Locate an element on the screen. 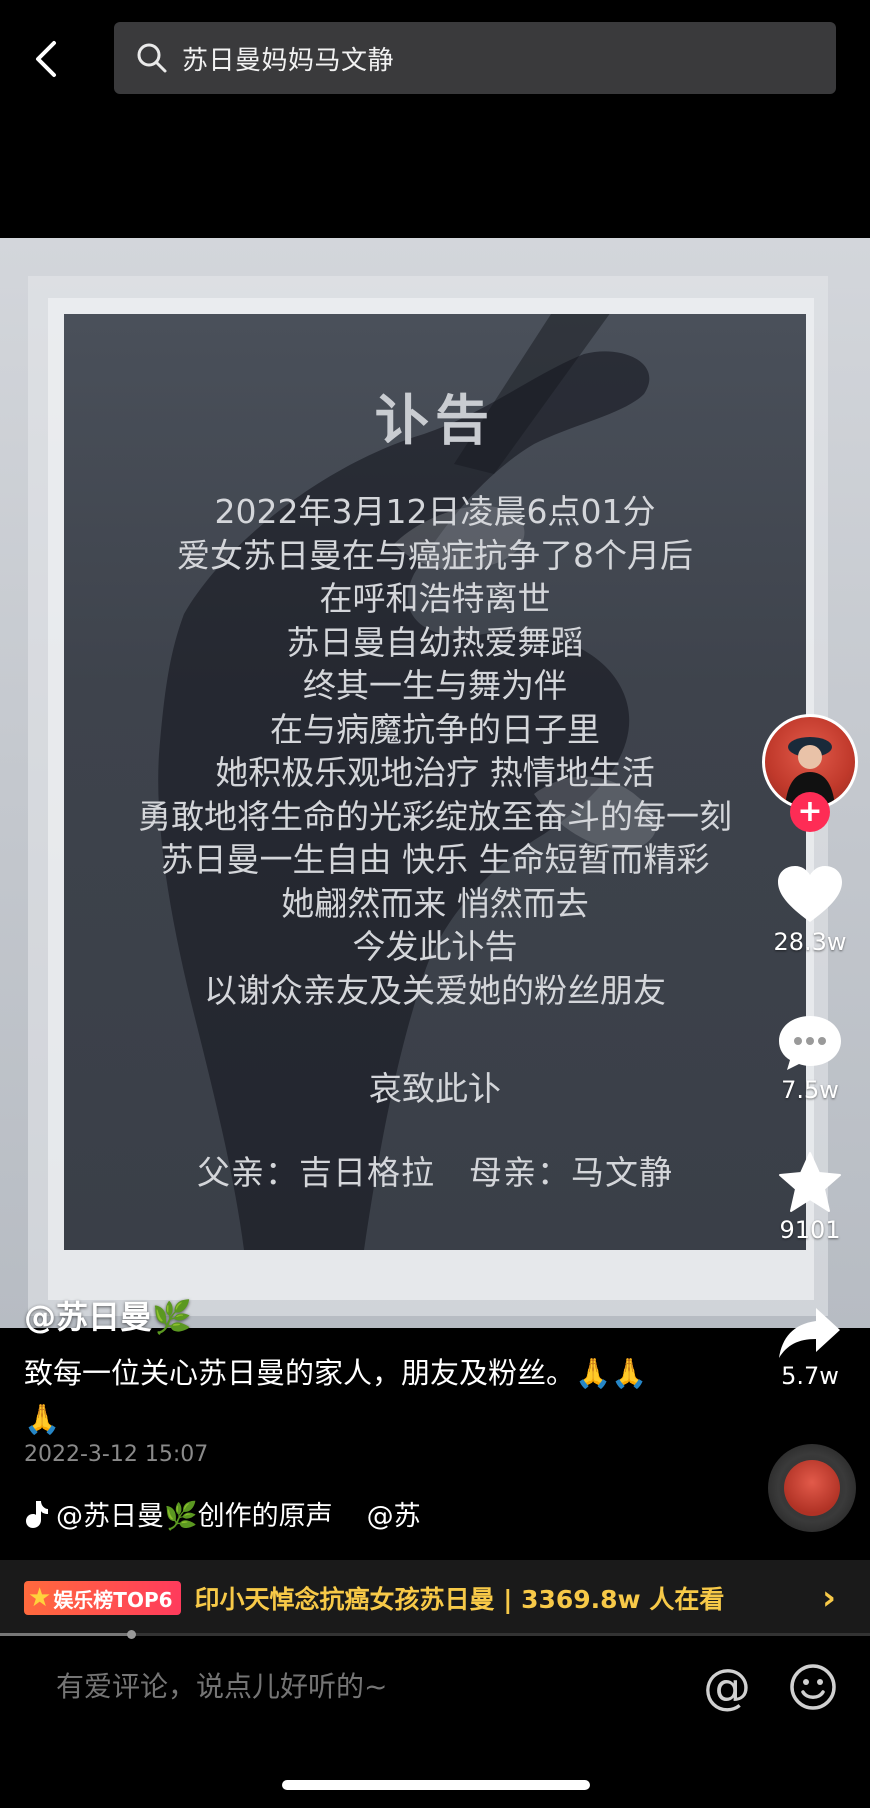 The width and height of the screenshot is (870, 1808). star-badge-icon: ★ is located at coordinates (40, 1598).